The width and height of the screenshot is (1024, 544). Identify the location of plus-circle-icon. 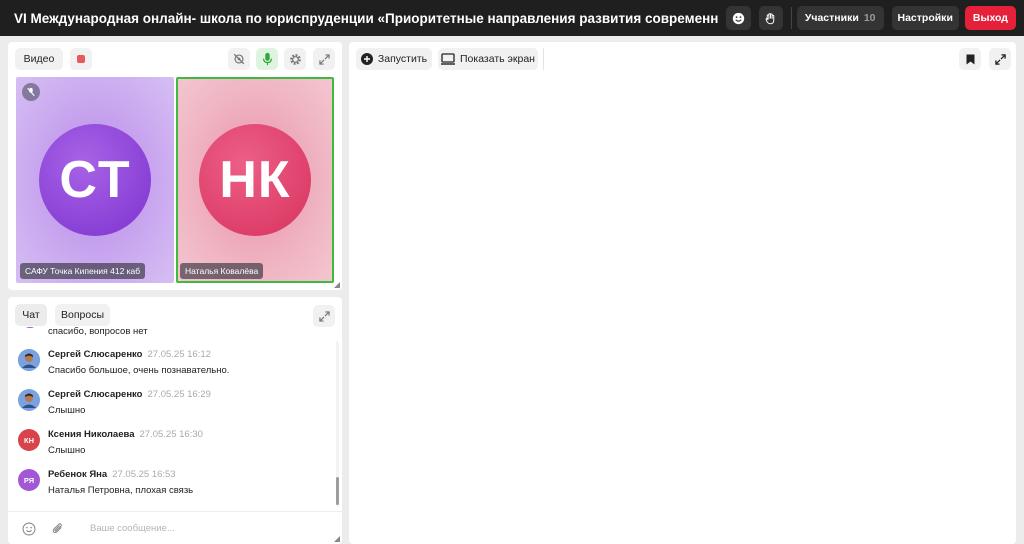
(366, 59).